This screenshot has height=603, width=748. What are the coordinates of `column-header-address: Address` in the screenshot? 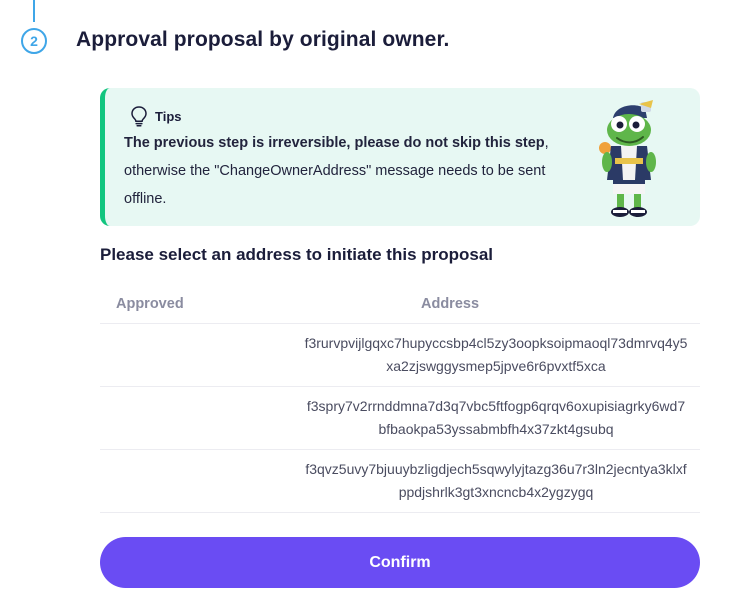 It's located at (450, 304).